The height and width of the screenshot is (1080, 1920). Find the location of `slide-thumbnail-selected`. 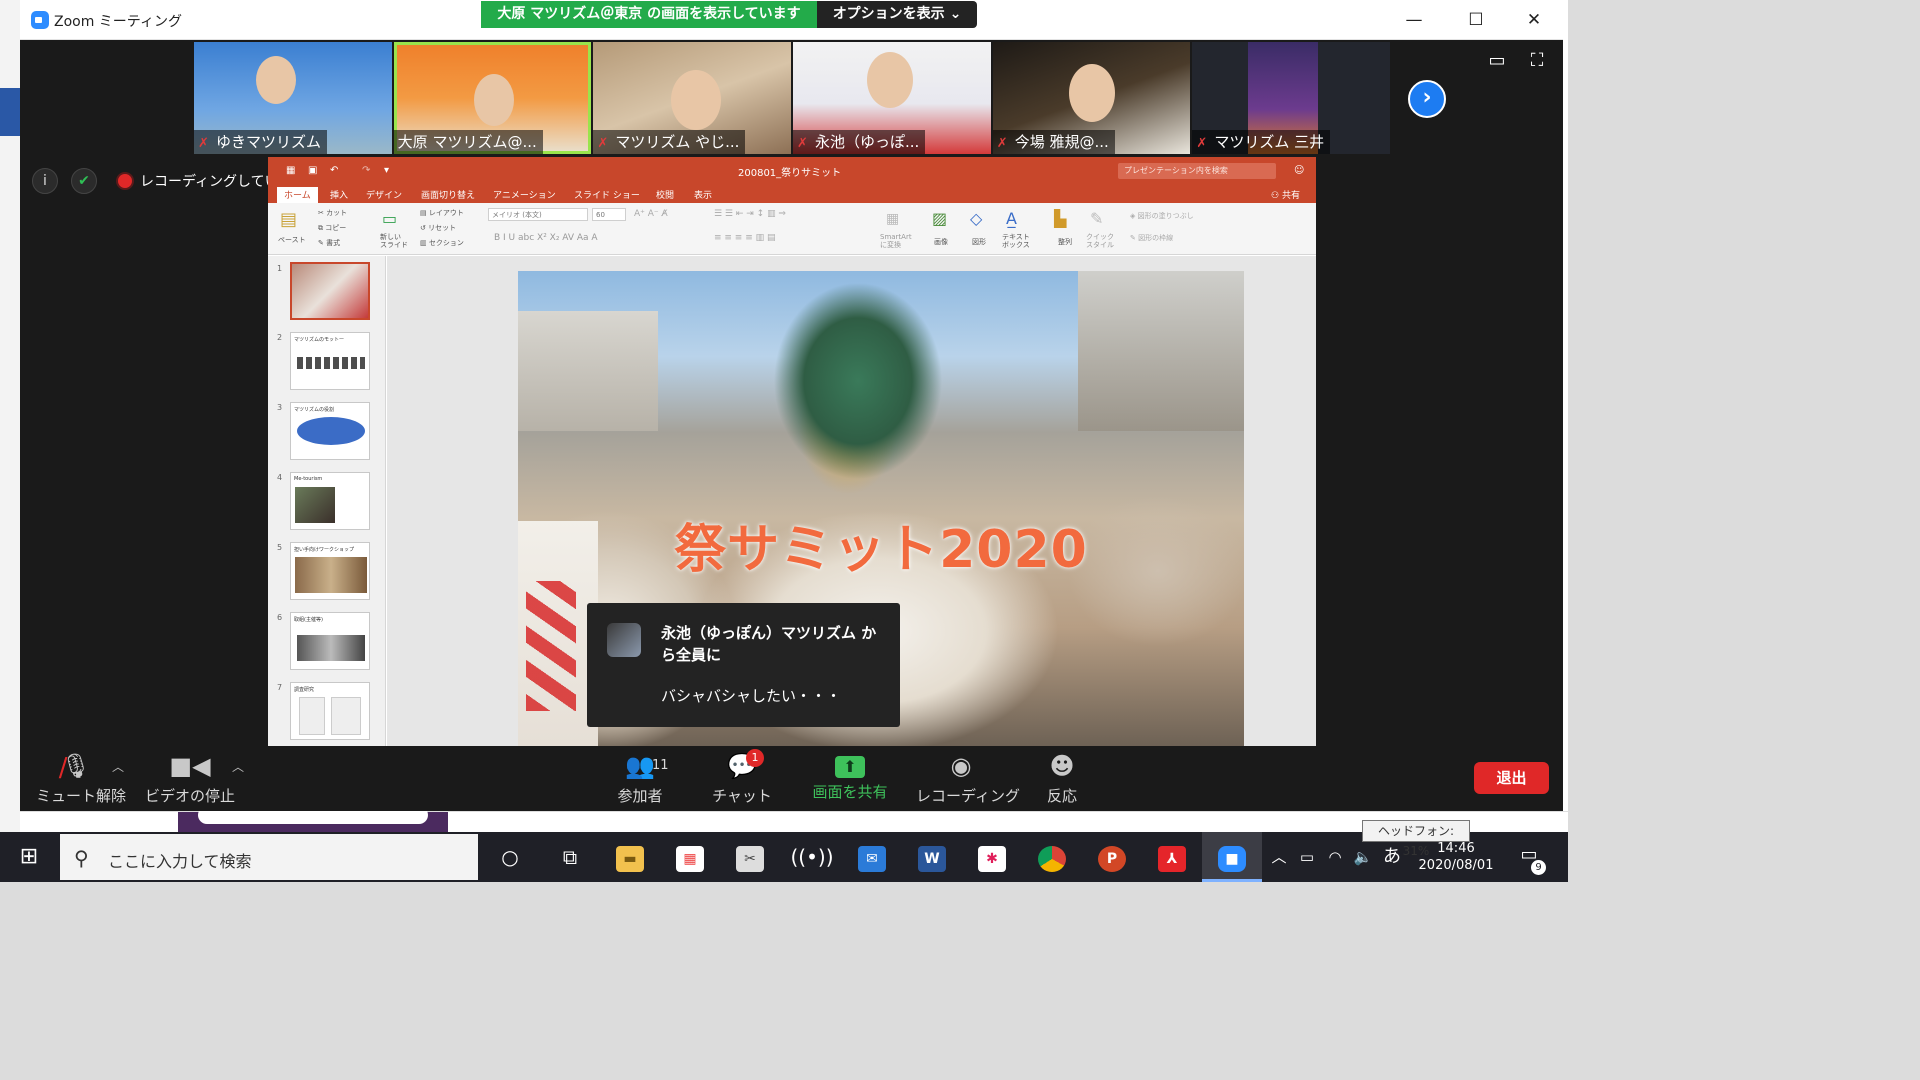

slide-thumbnail-selected is located at coordinates (330, 291).